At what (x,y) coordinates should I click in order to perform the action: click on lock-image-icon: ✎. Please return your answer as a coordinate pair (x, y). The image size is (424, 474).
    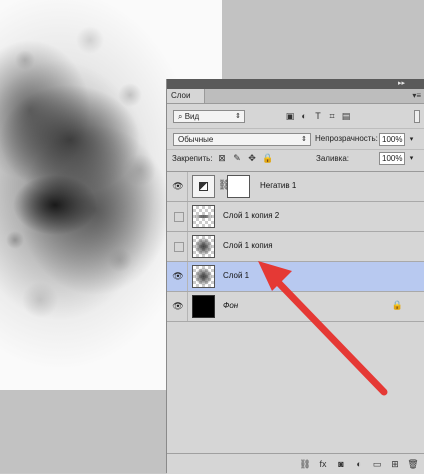
    Looking at the image, I should click on (237, 158).